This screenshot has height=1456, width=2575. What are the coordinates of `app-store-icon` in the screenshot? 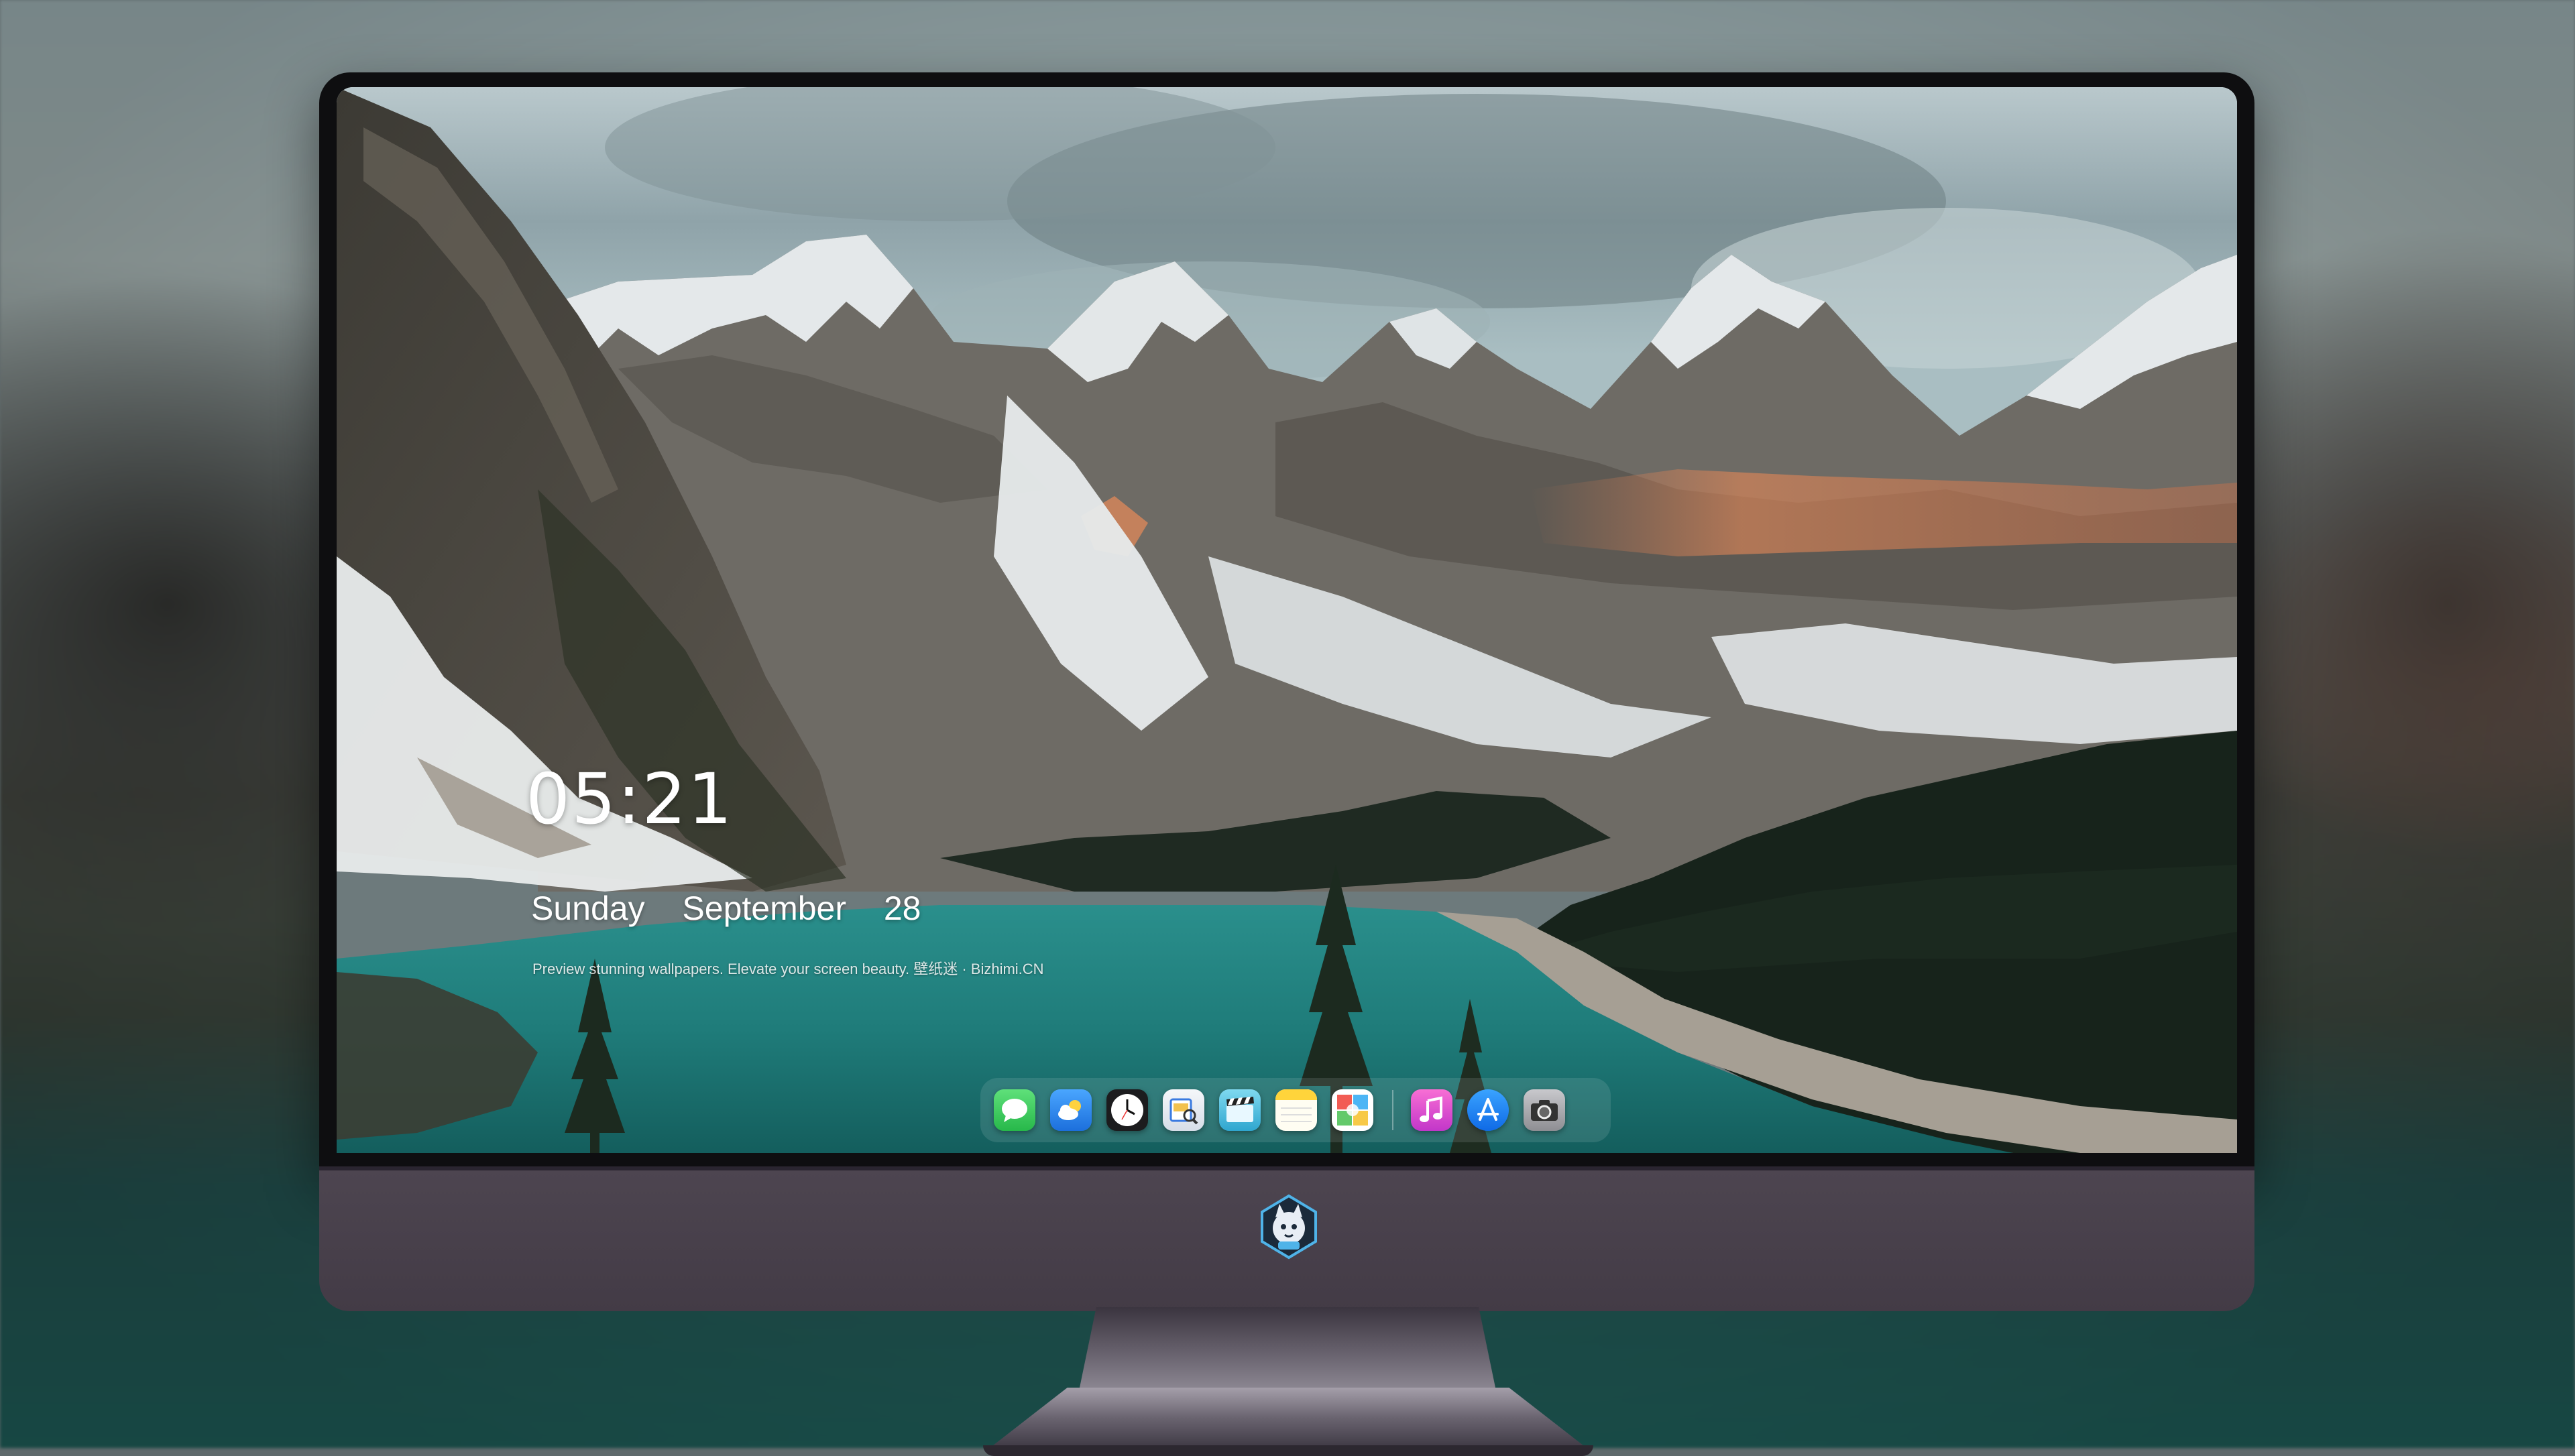 It's located at (1488, 1110).